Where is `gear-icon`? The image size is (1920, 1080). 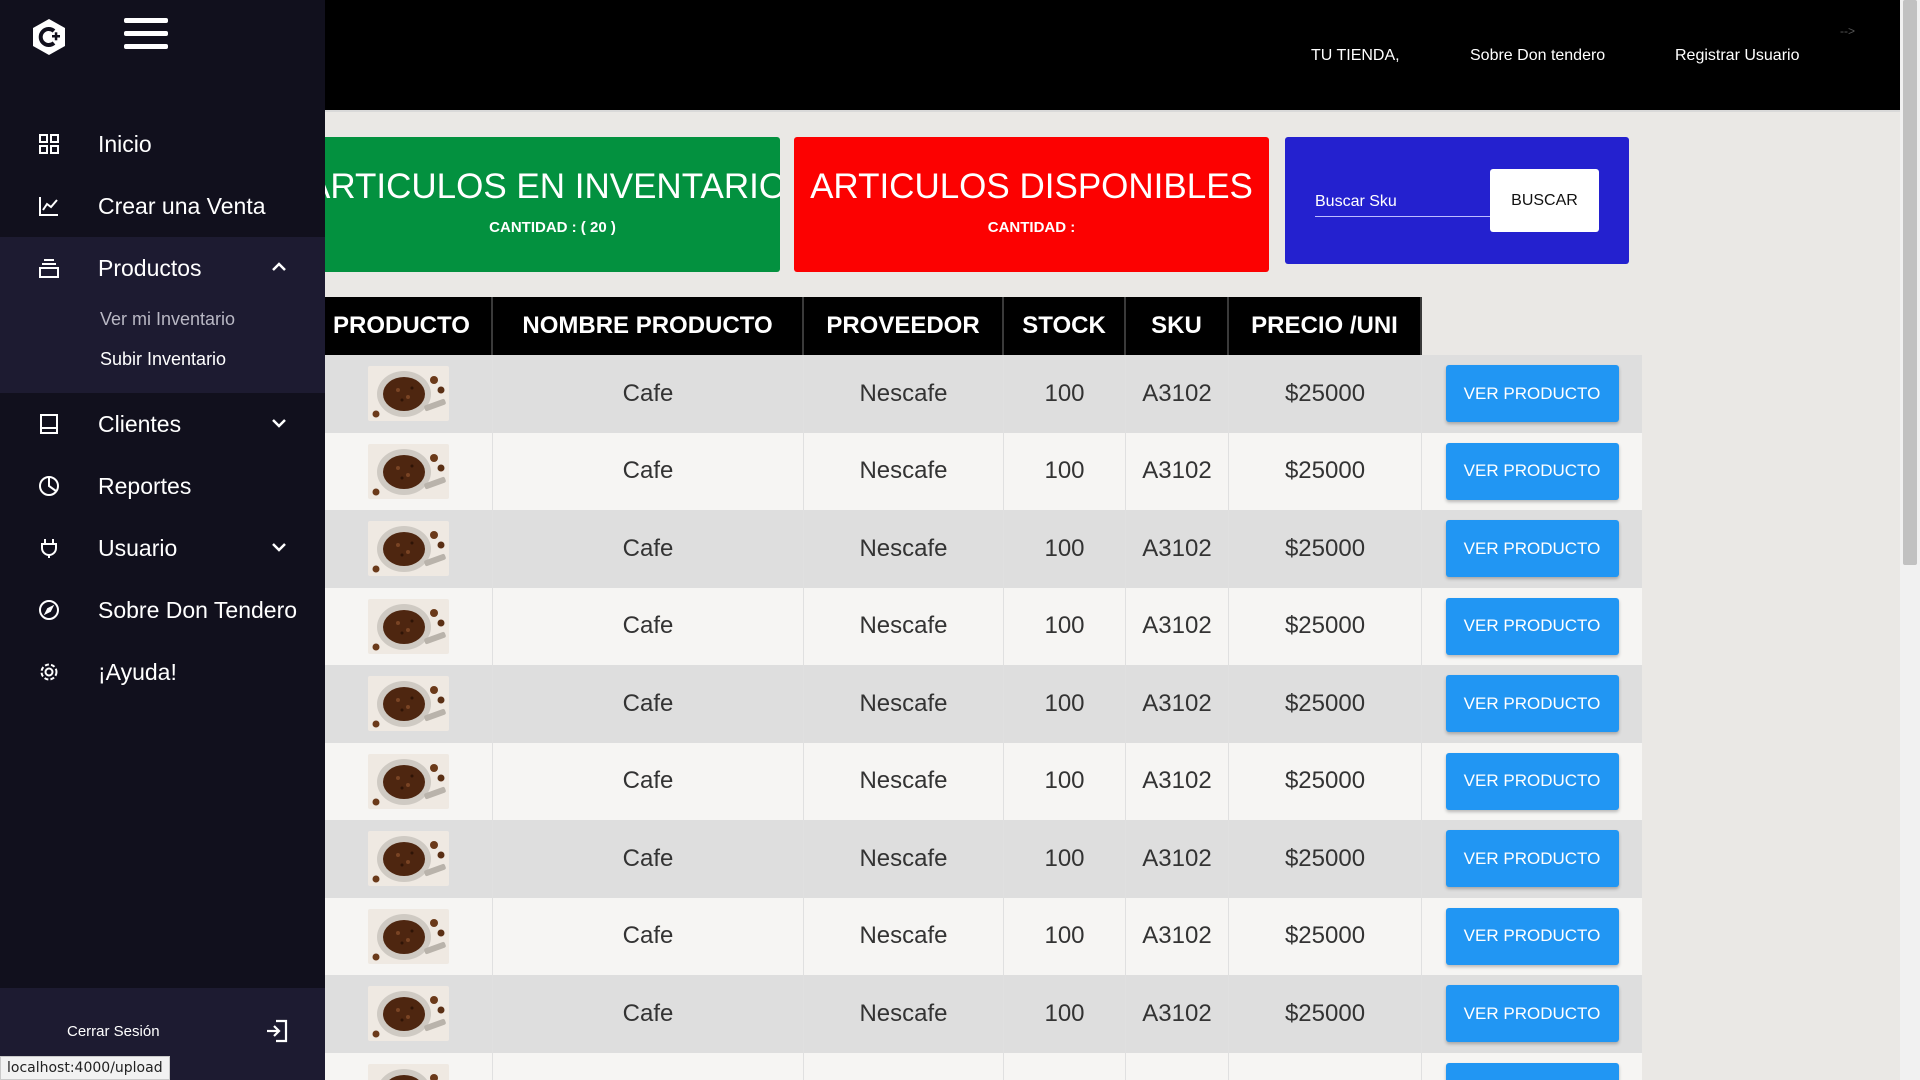
gear-icon is located at coordinates (49, 672).